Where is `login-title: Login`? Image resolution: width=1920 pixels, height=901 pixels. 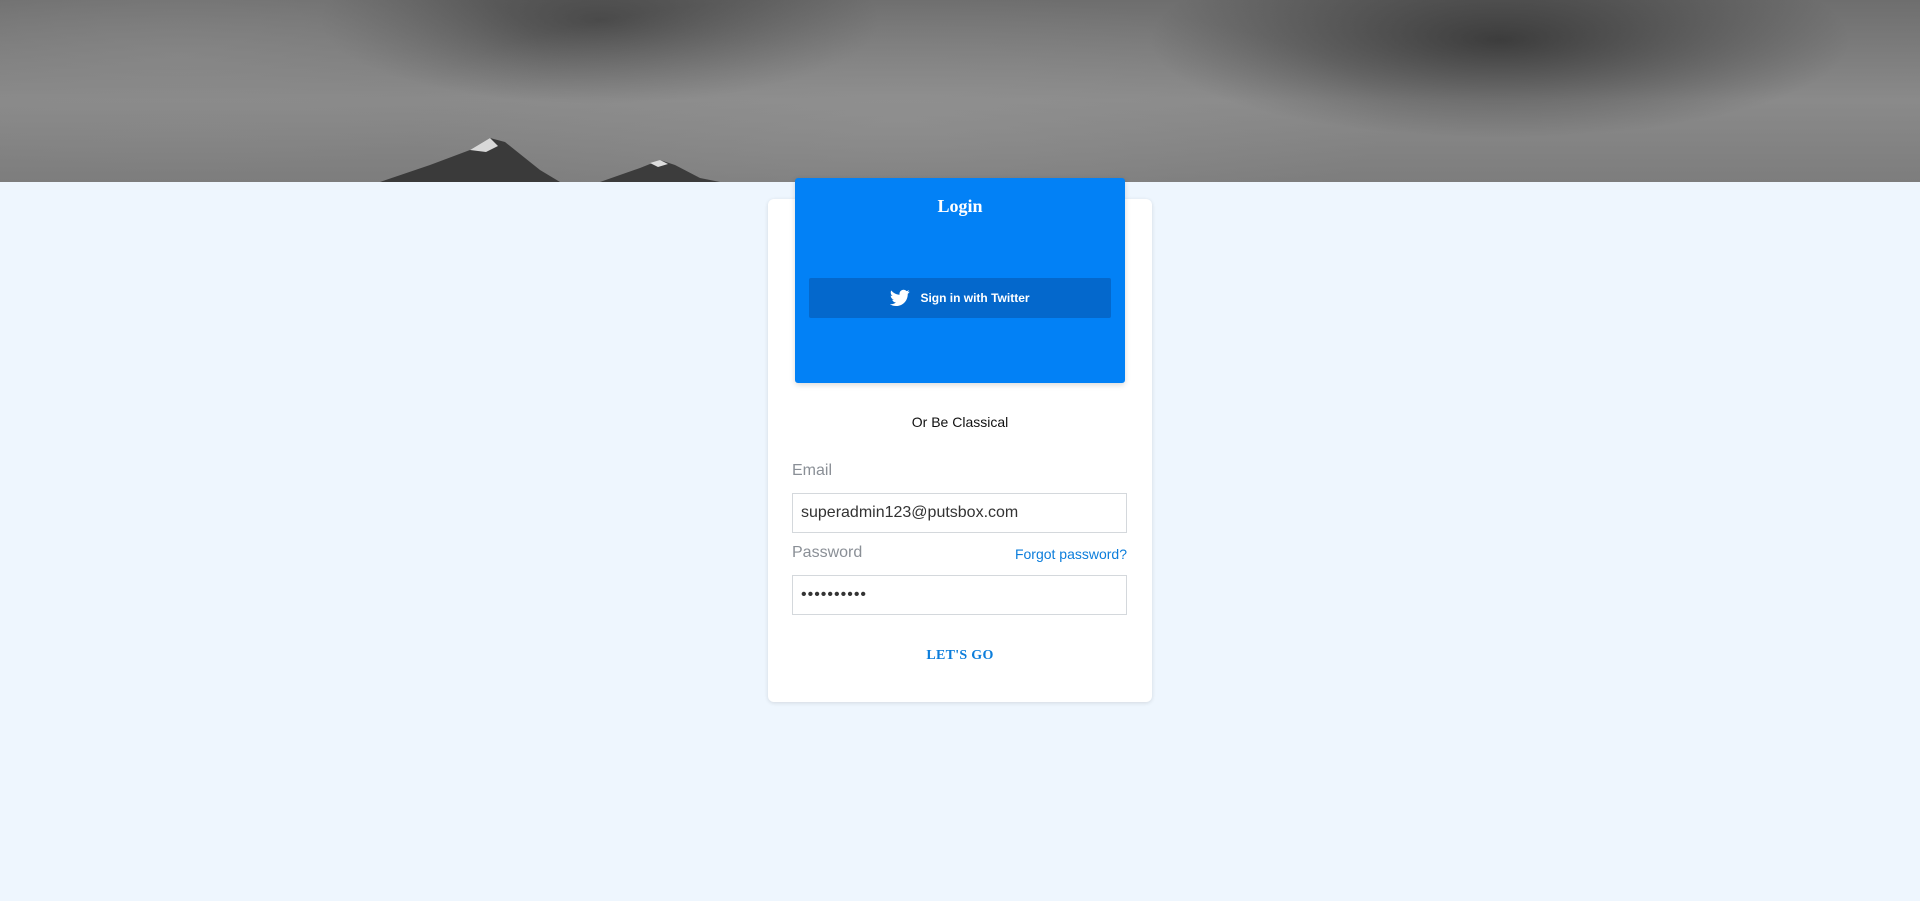 login-title: Login is located at coordinates (960, 206).